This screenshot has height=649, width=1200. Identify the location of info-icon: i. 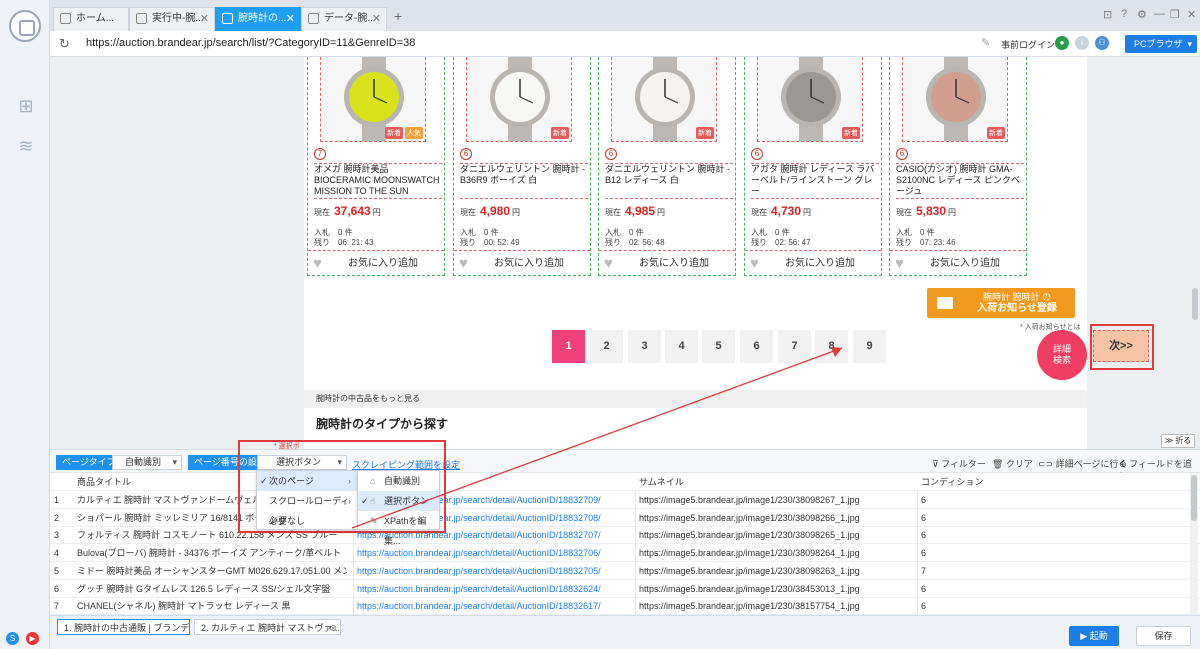
(1082, 43).